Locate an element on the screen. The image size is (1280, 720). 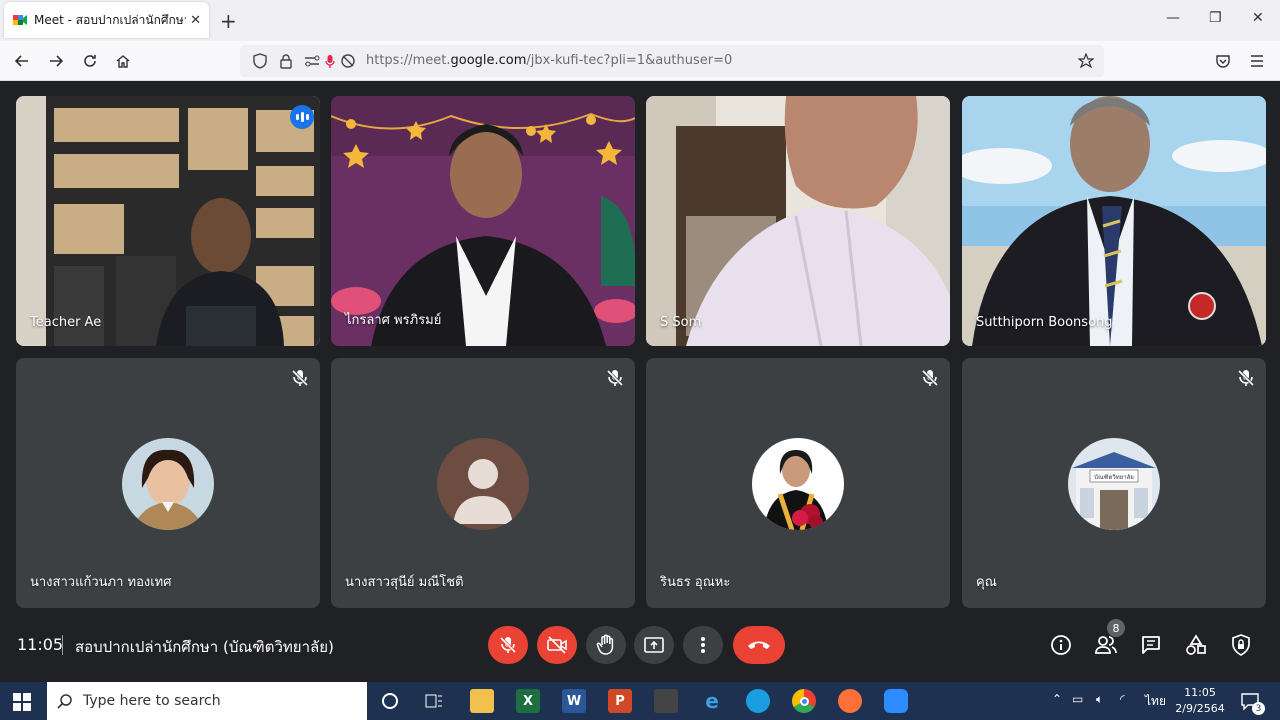
microphone-active-icon is located at coordinates (330, 61).